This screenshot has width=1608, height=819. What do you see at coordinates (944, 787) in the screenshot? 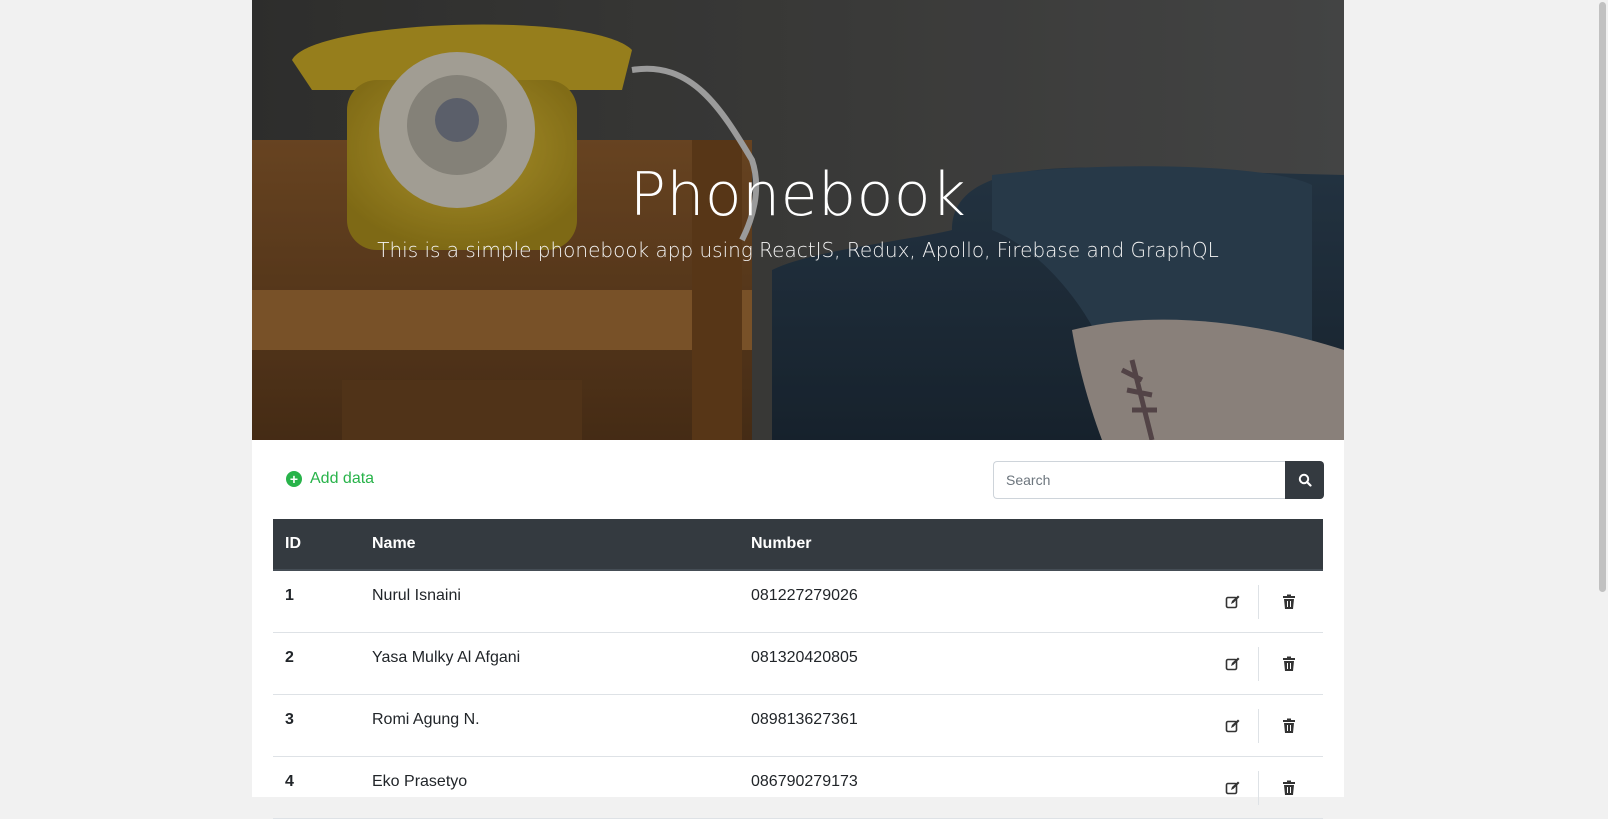
I see `row-number: 086790279173` at bounding box center [944, 787].